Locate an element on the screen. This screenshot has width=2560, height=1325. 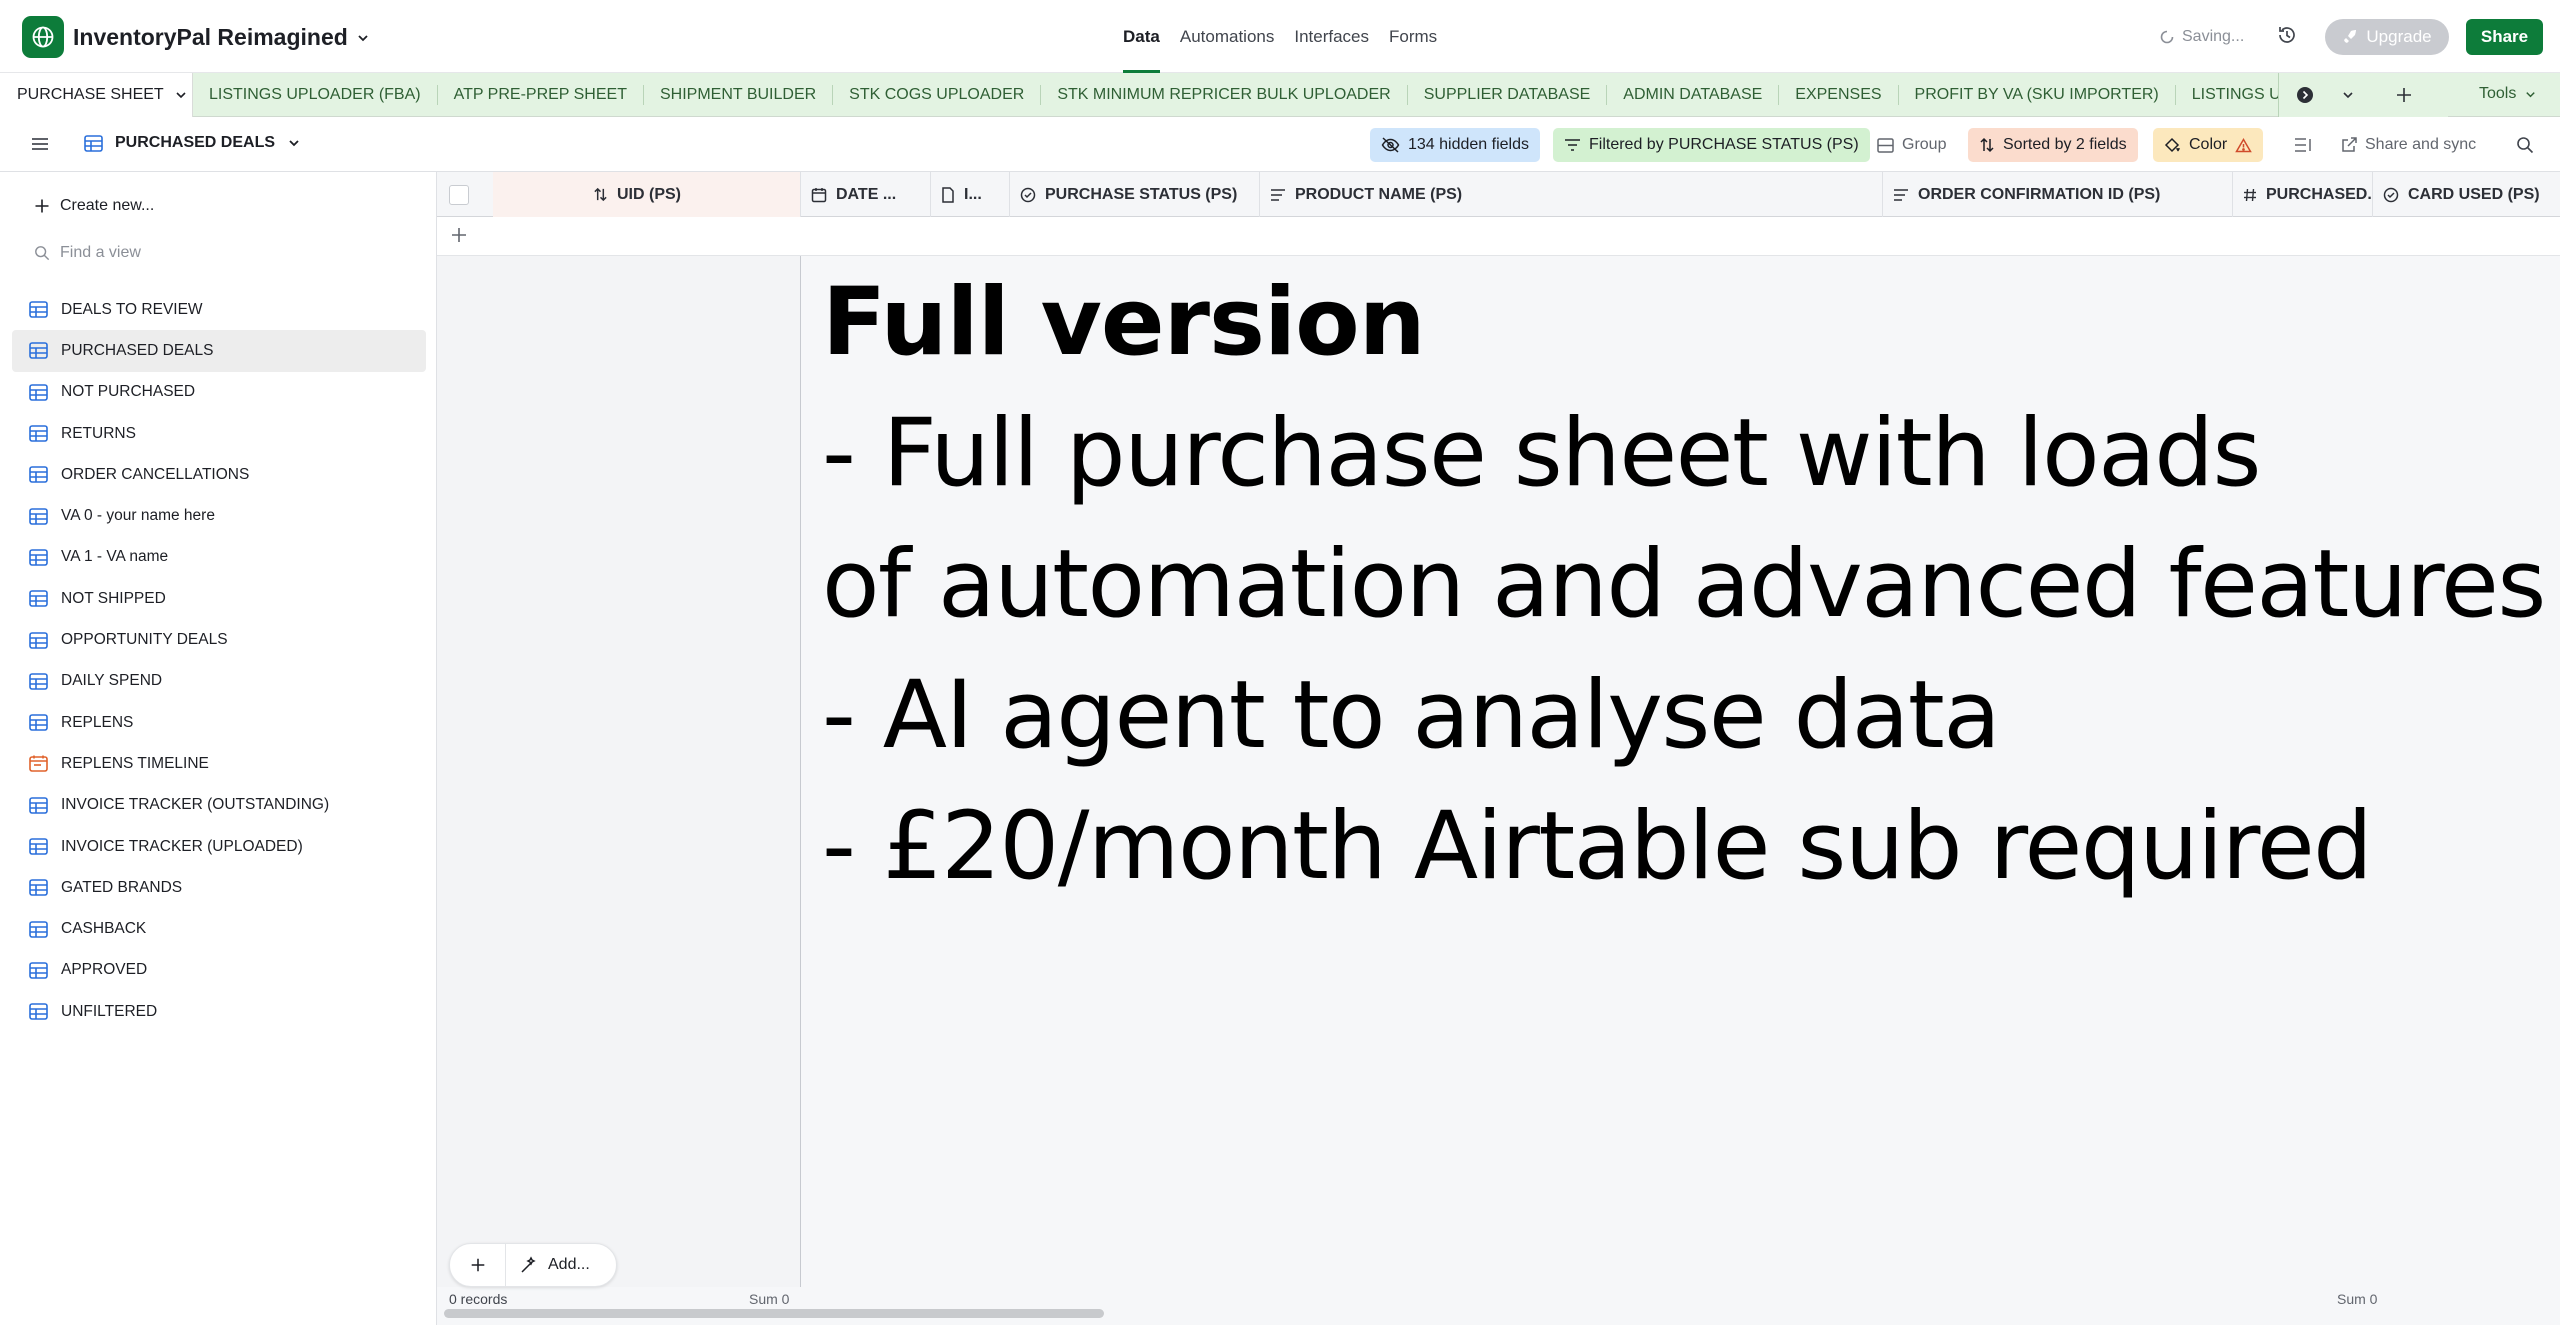
sidebar-view-label: INVOICE TRACKER (UPLOADED) is located at coordinates (182, 846).